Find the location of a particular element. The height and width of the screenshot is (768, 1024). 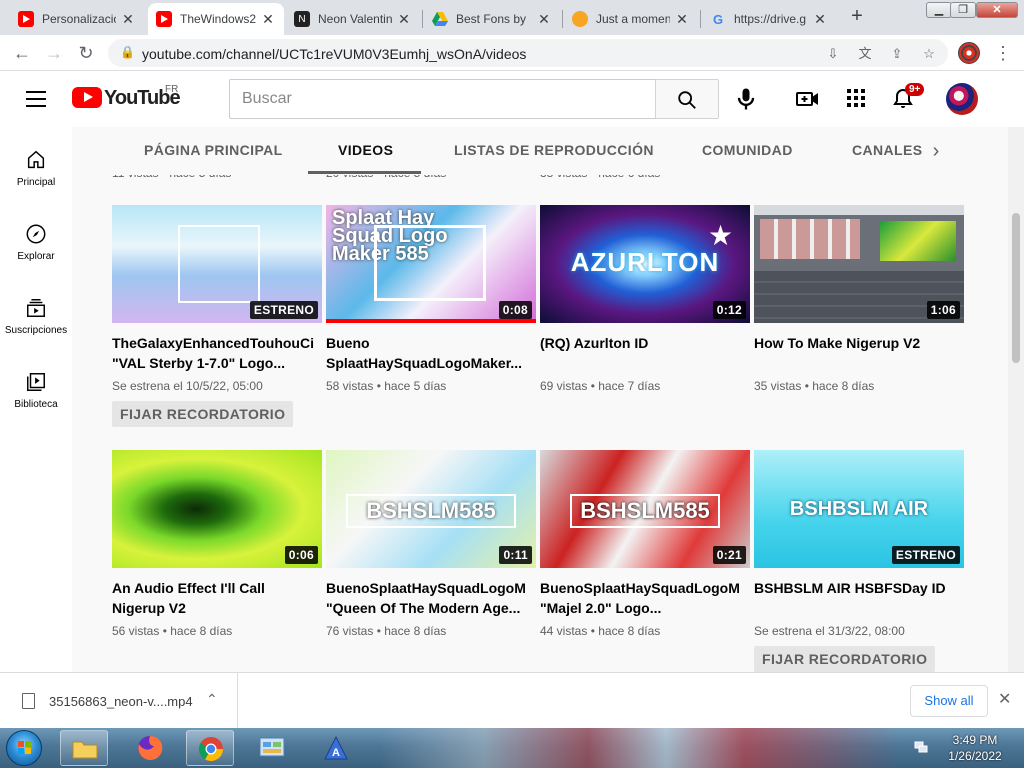

minimize-window-button: ▁ is located at coordinates (939, 10).